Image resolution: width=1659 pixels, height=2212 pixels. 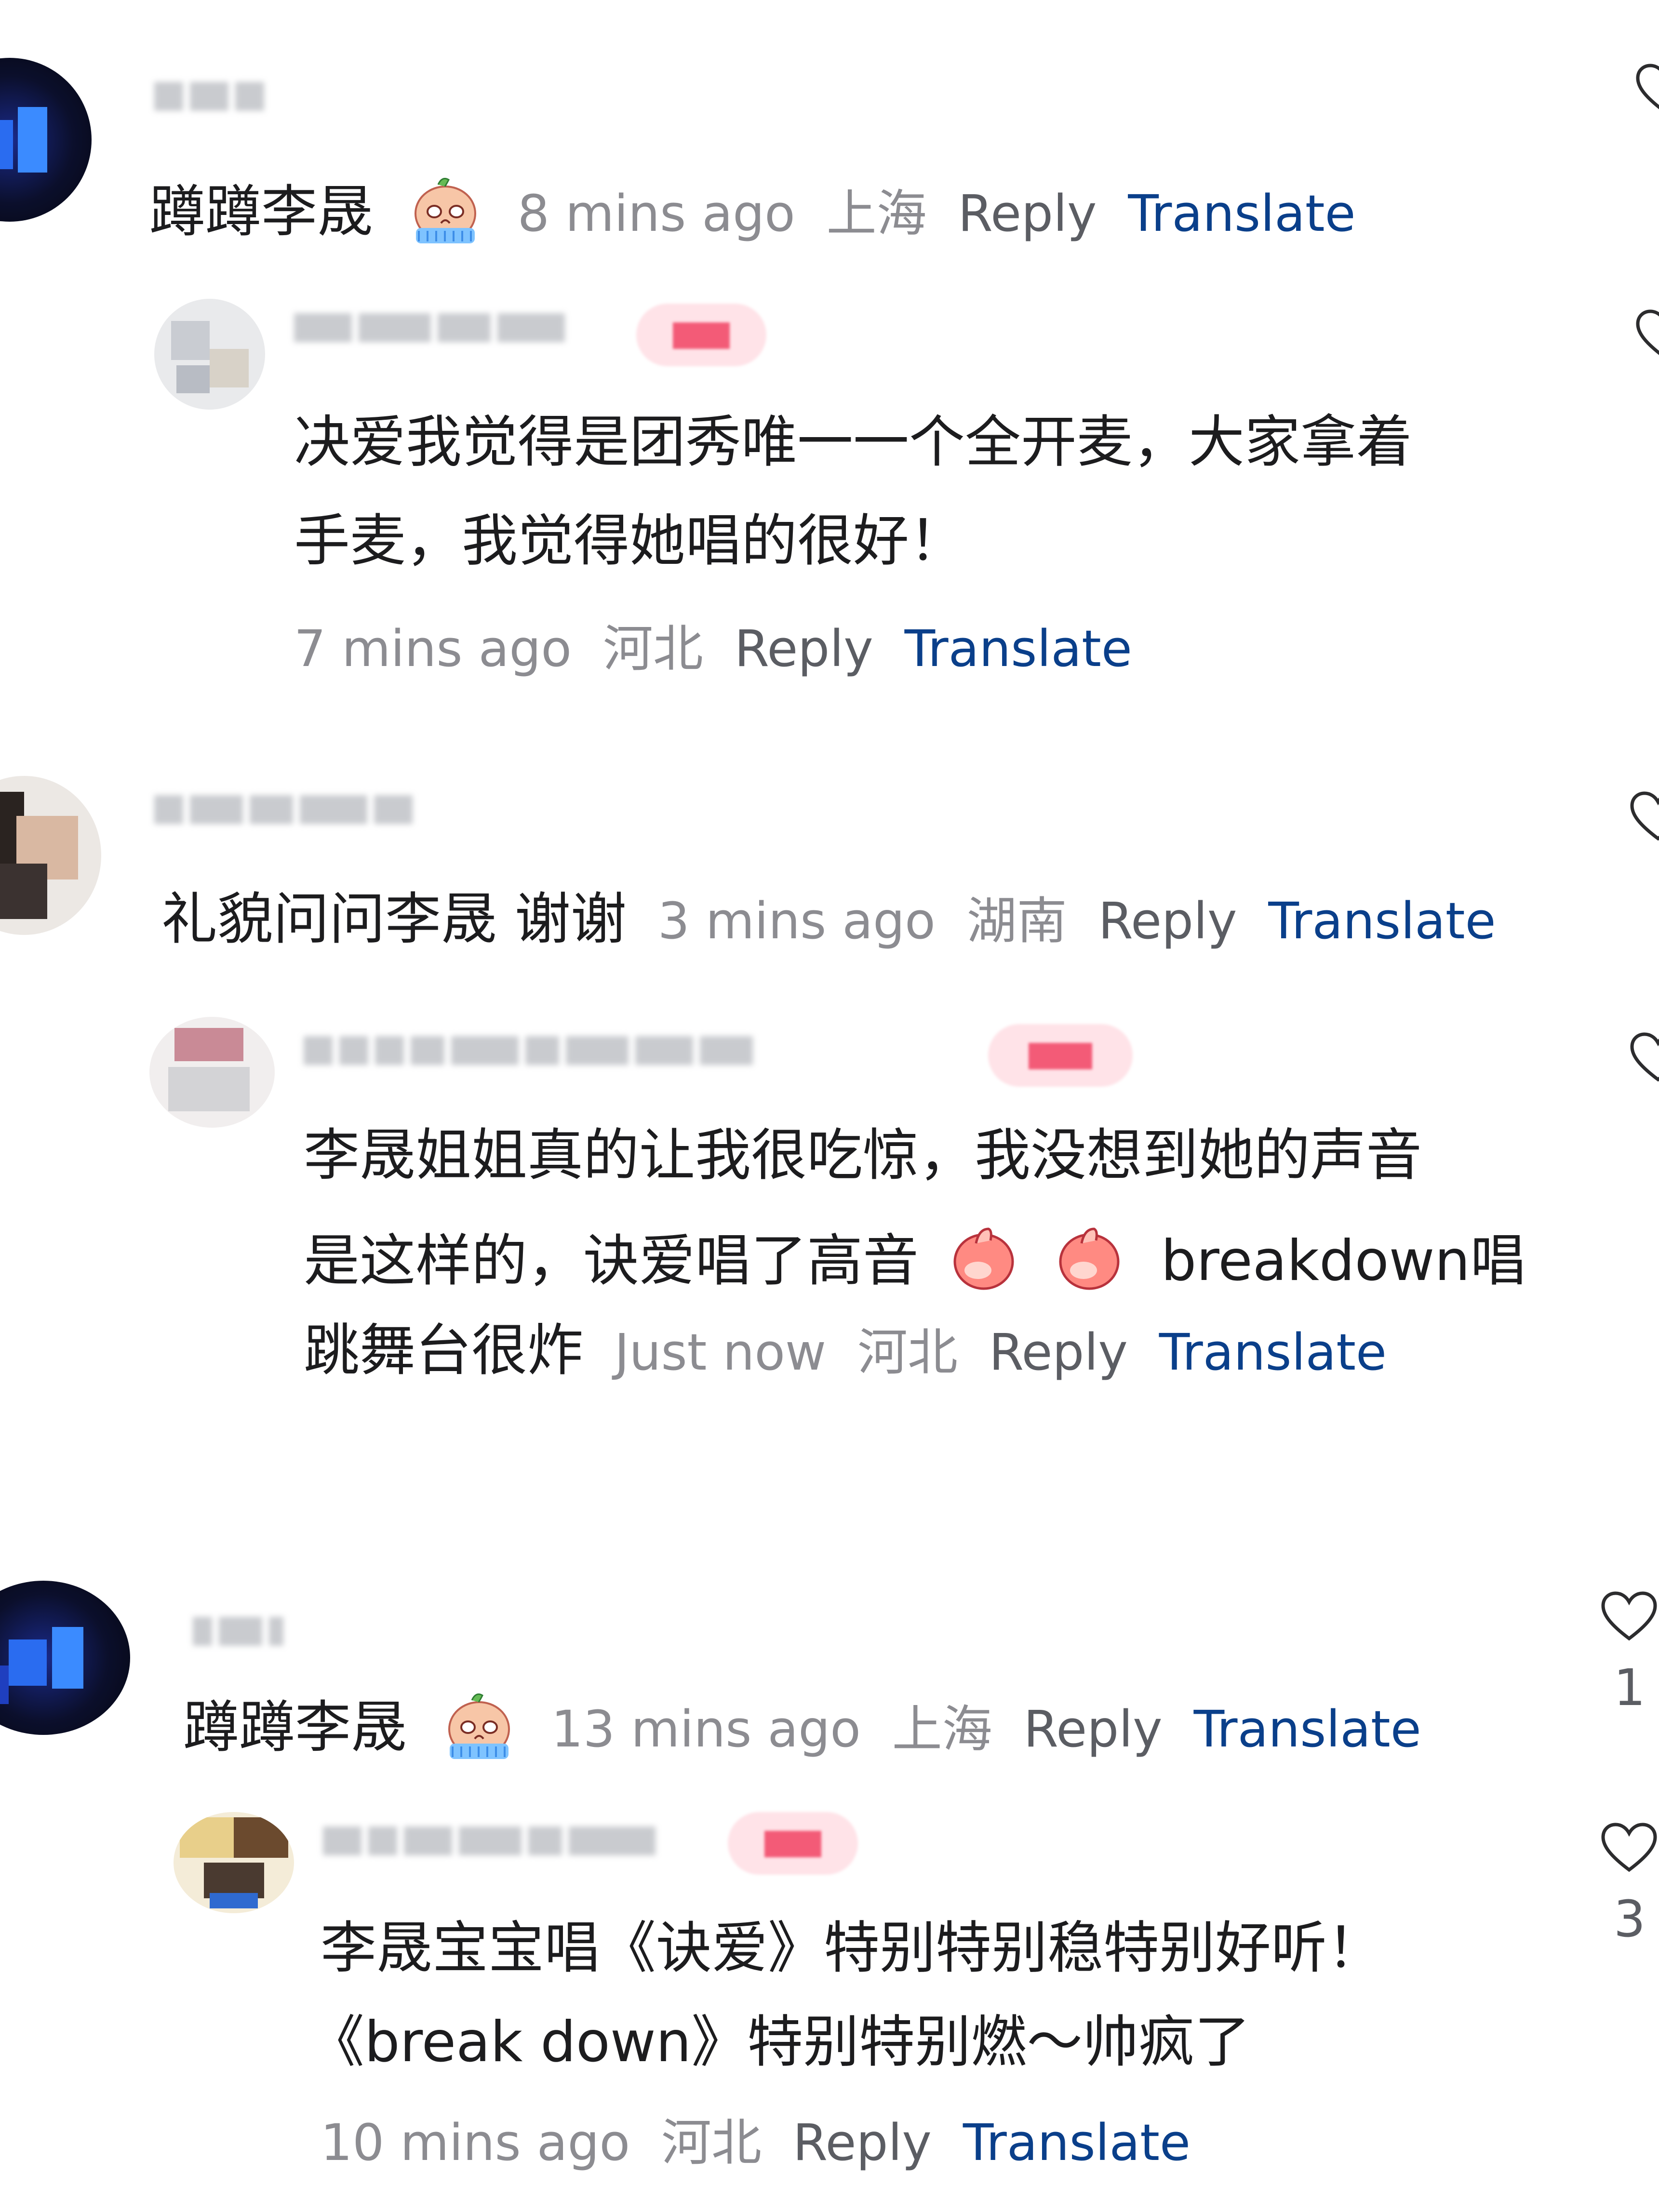 What do you see at coordinates (394, 919) in the screenshot?
I see `comment-text: 礼貌问问李晟 谢谢` at bounding box center [394, 919].